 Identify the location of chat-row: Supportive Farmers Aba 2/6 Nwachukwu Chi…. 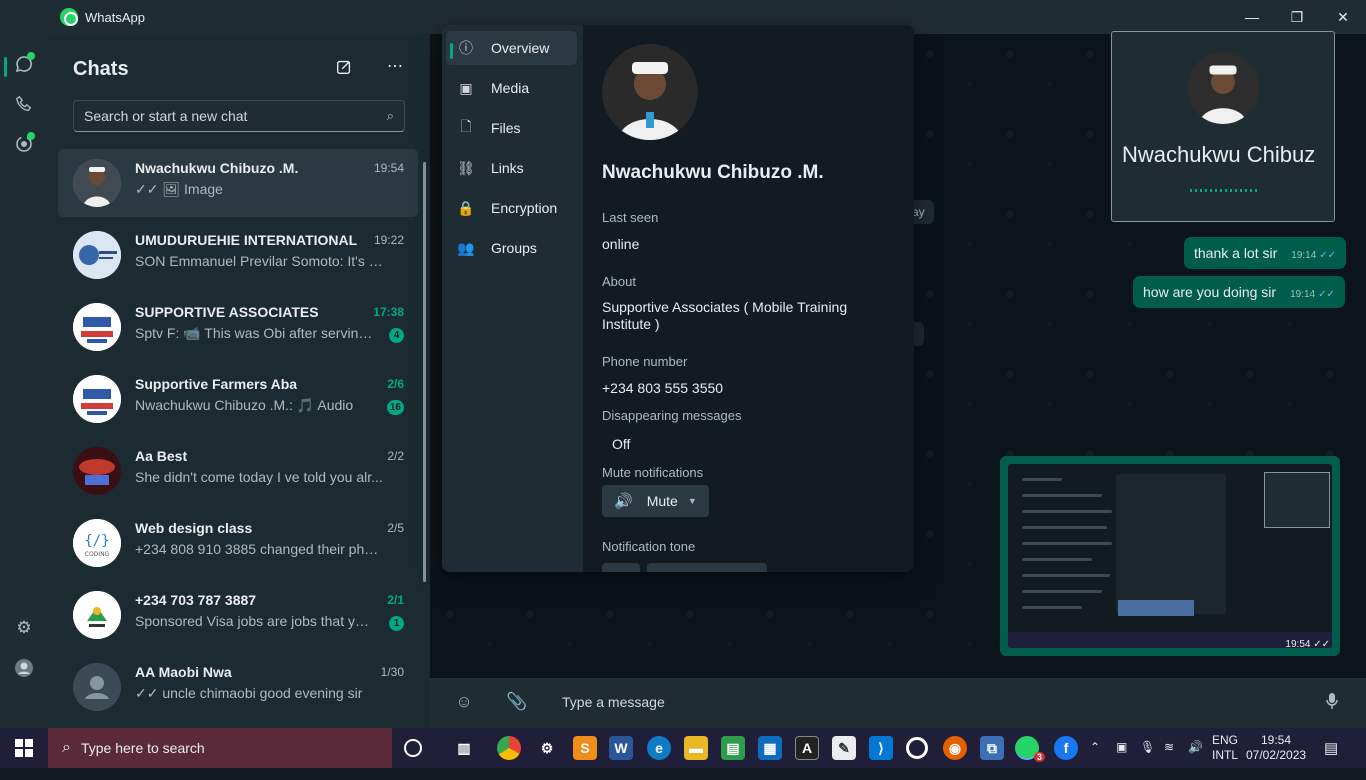
(238, 399).